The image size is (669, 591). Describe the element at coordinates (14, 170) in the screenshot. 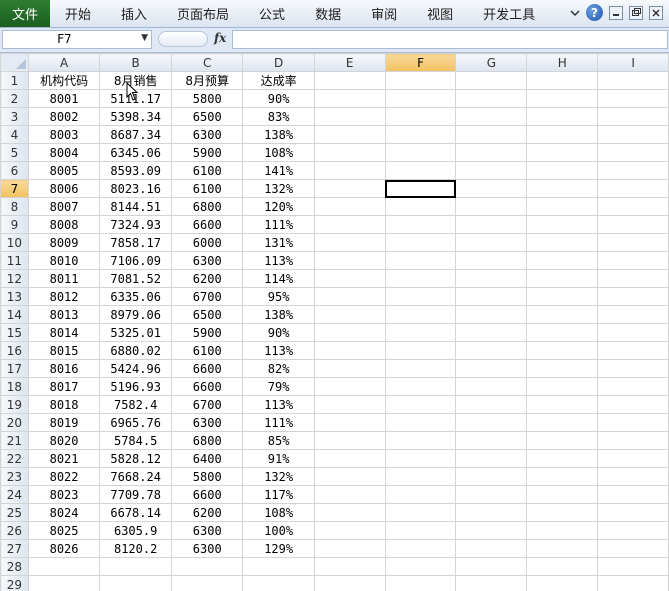

I see `row-header-6: 6` at that location.